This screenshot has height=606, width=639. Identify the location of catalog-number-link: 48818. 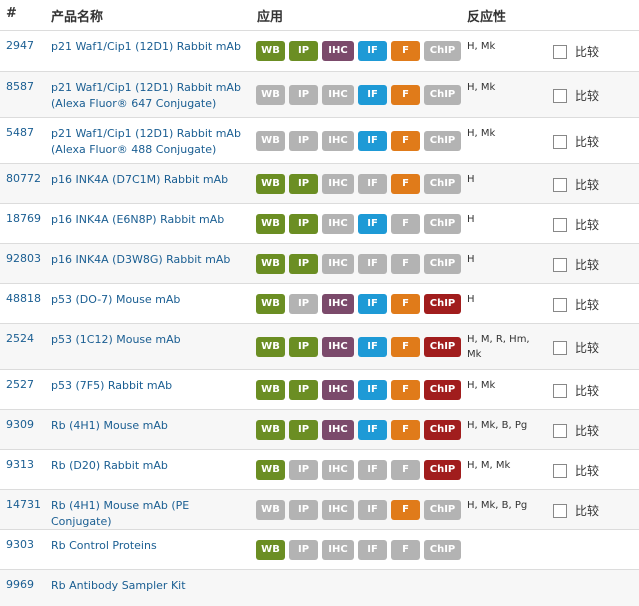
(23, 298).